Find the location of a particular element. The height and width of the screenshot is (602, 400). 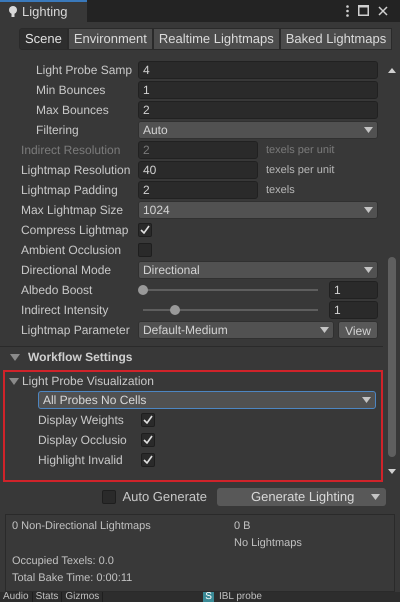

window-title: Lighting is located at coordinates (45, 12).